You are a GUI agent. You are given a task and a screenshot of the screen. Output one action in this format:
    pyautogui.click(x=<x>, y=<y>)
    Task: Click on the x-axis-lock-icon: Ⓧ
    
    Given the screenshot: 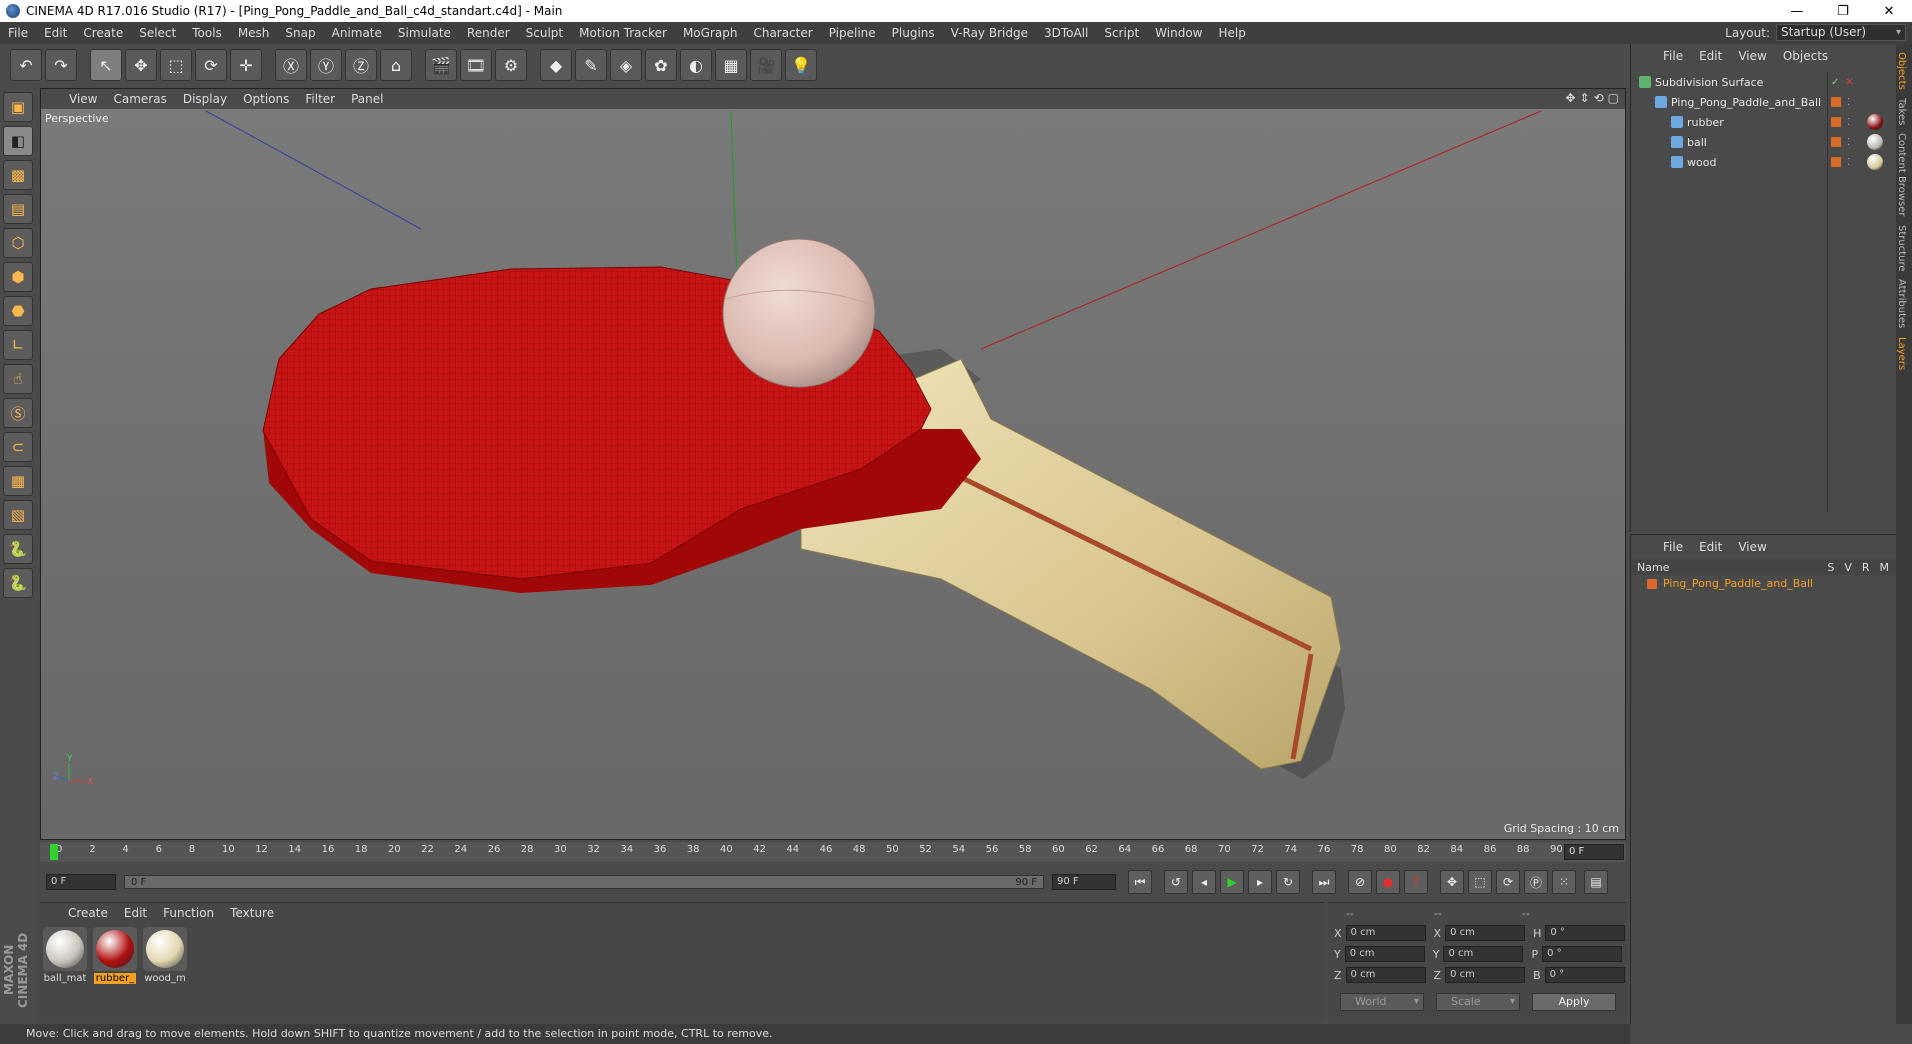 What is the action you would take?
    pyautogui.click(x=291, y=65)
    